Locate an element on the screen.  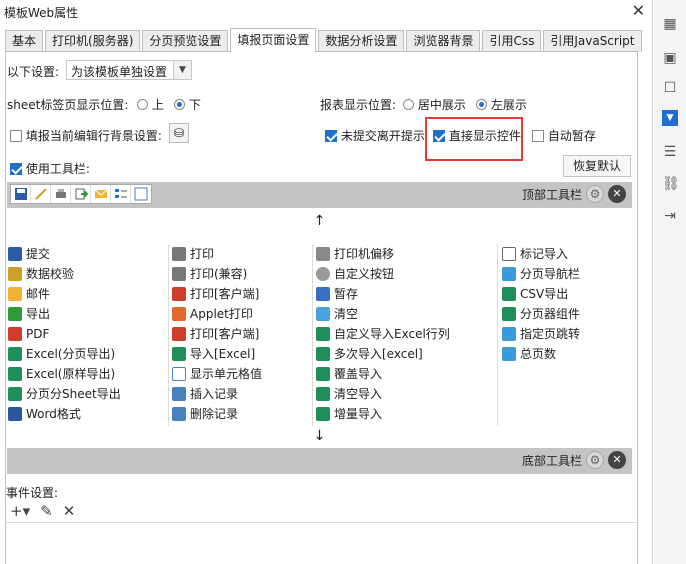
tab-browser-background: 浏览器背景 is located at coordinates (443, 41).